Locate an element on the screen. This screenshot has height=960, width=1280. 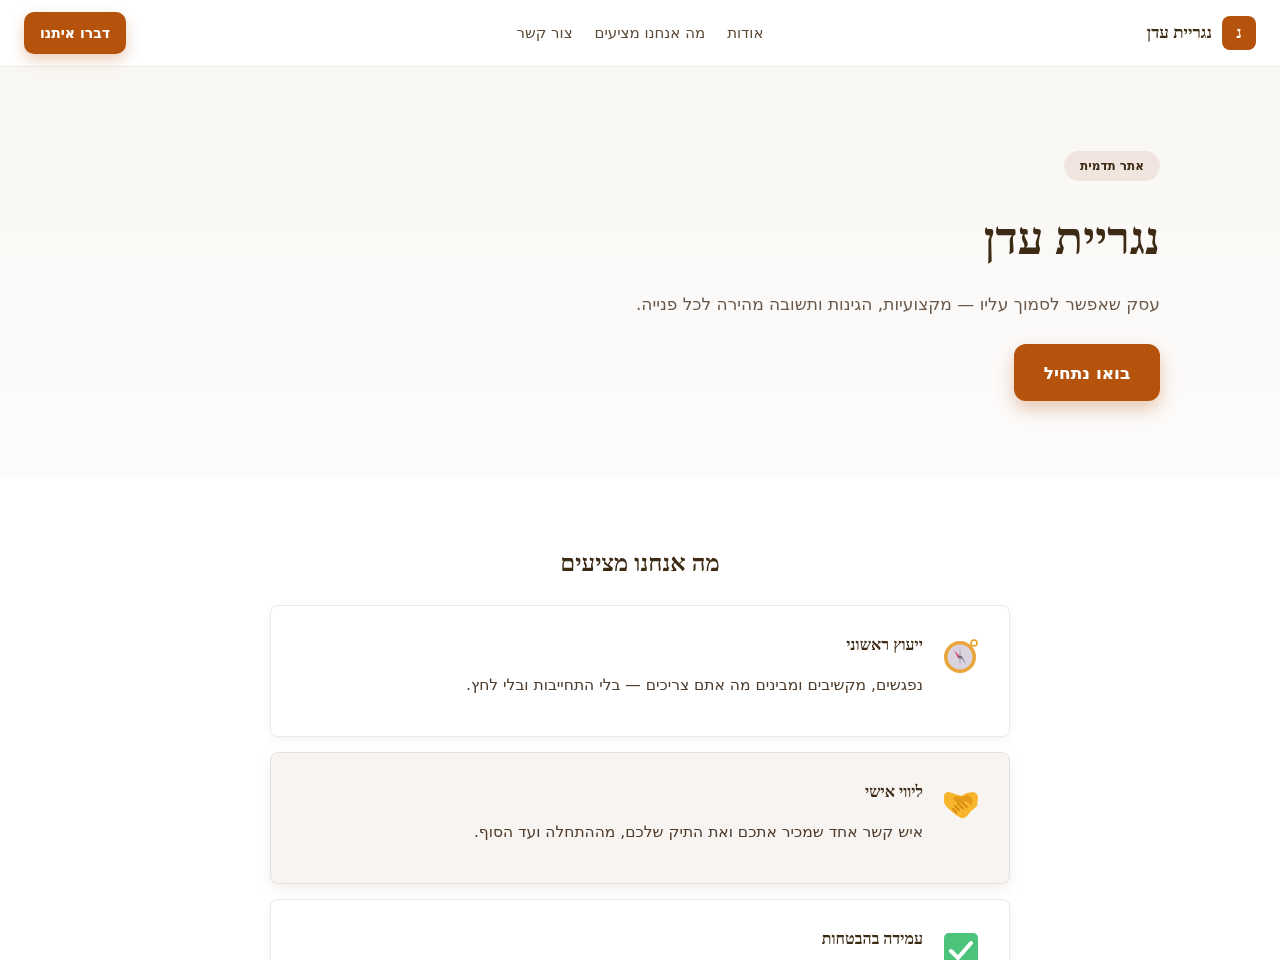
brand-name: נגריית עדן is located at coordinates (1179, 33).